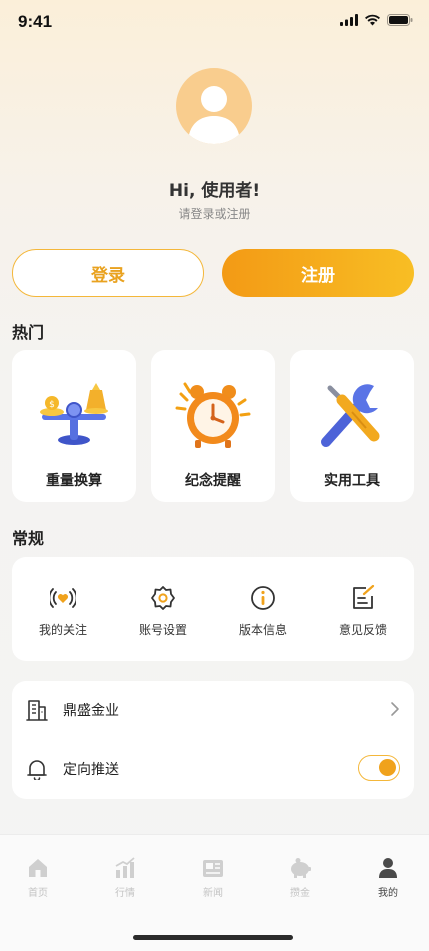 The width and height of the screenshot is (429, 951). What do you see at coordinates (352, 481) in the screenshot?
I see `hot-item-label: 实用工具` at bounding box center [352, 481].